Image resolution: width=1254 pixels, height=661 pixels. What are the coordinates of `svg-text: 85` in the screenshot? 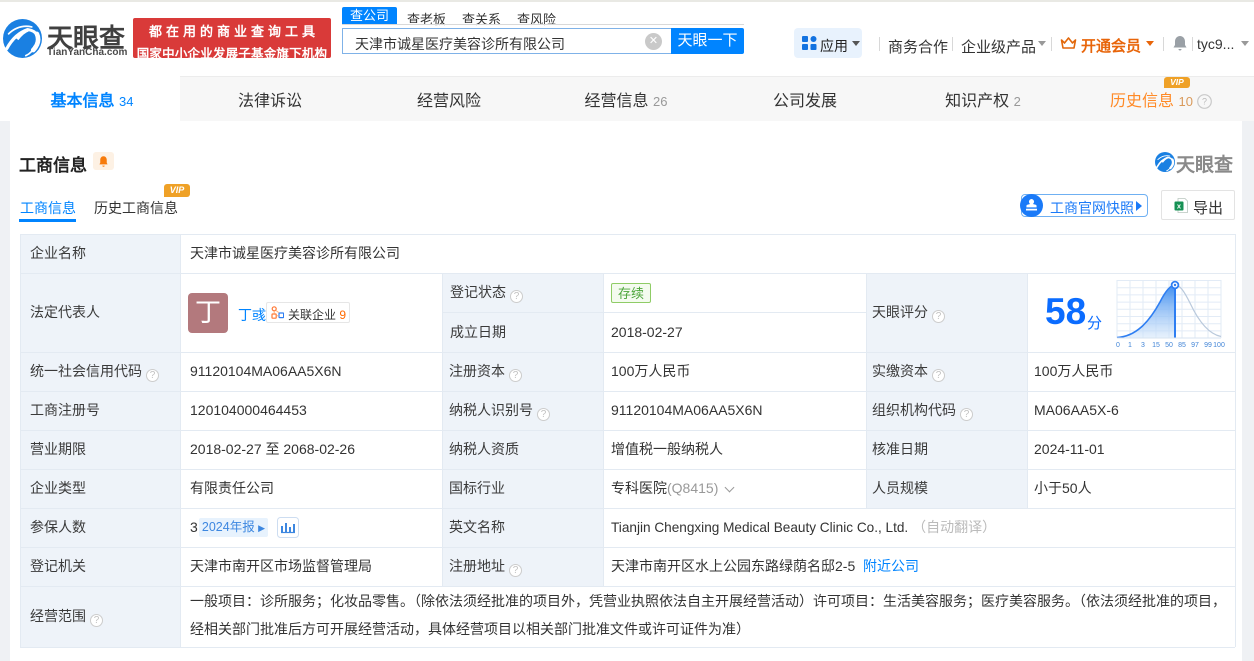 It's located at (1182, 345).